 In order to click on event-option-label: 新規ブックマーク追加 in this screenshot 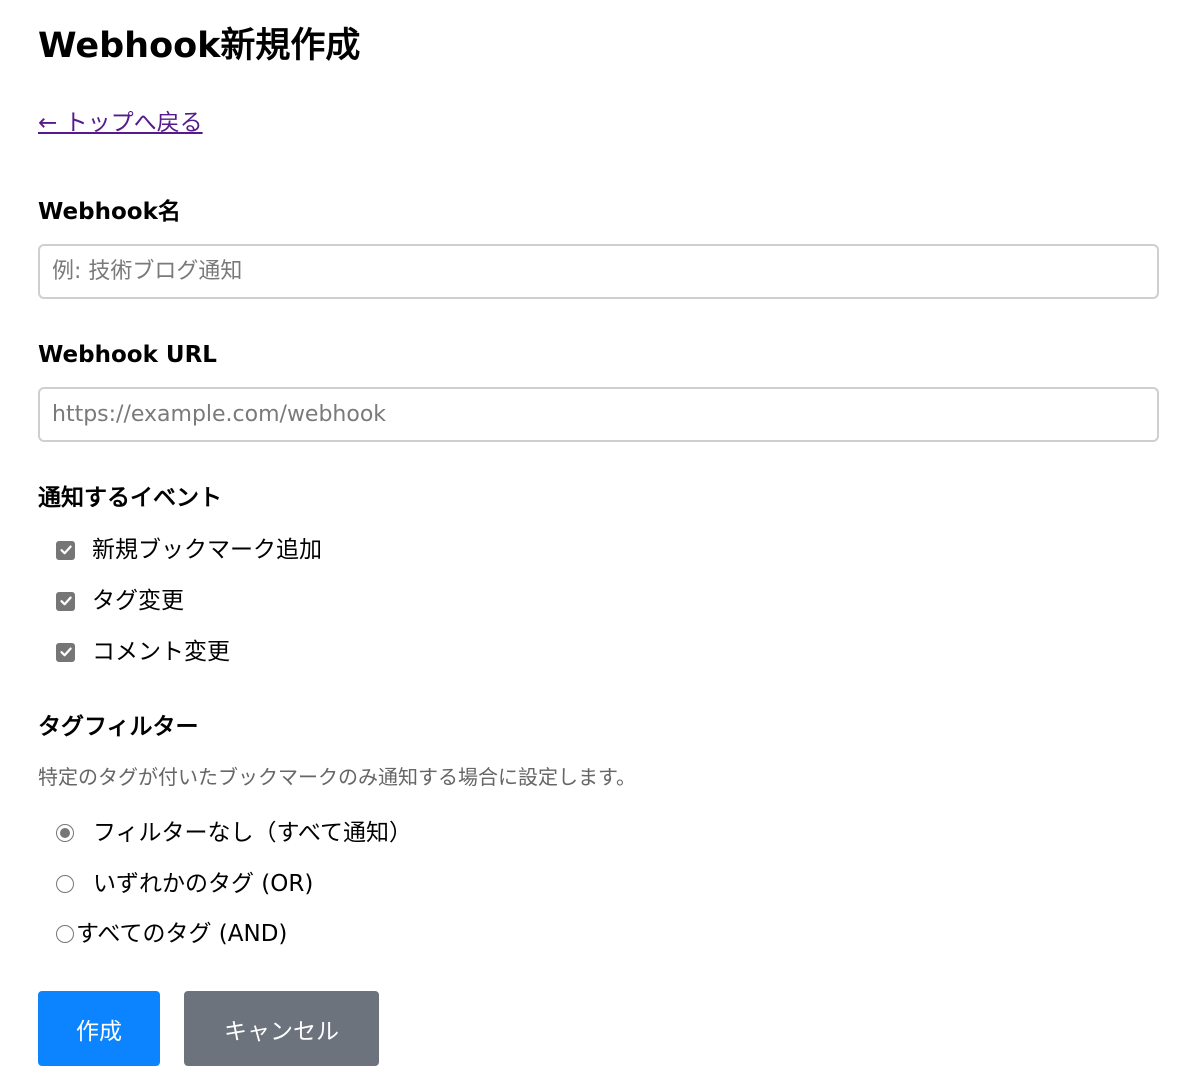, I will do `click(207, 550)`.